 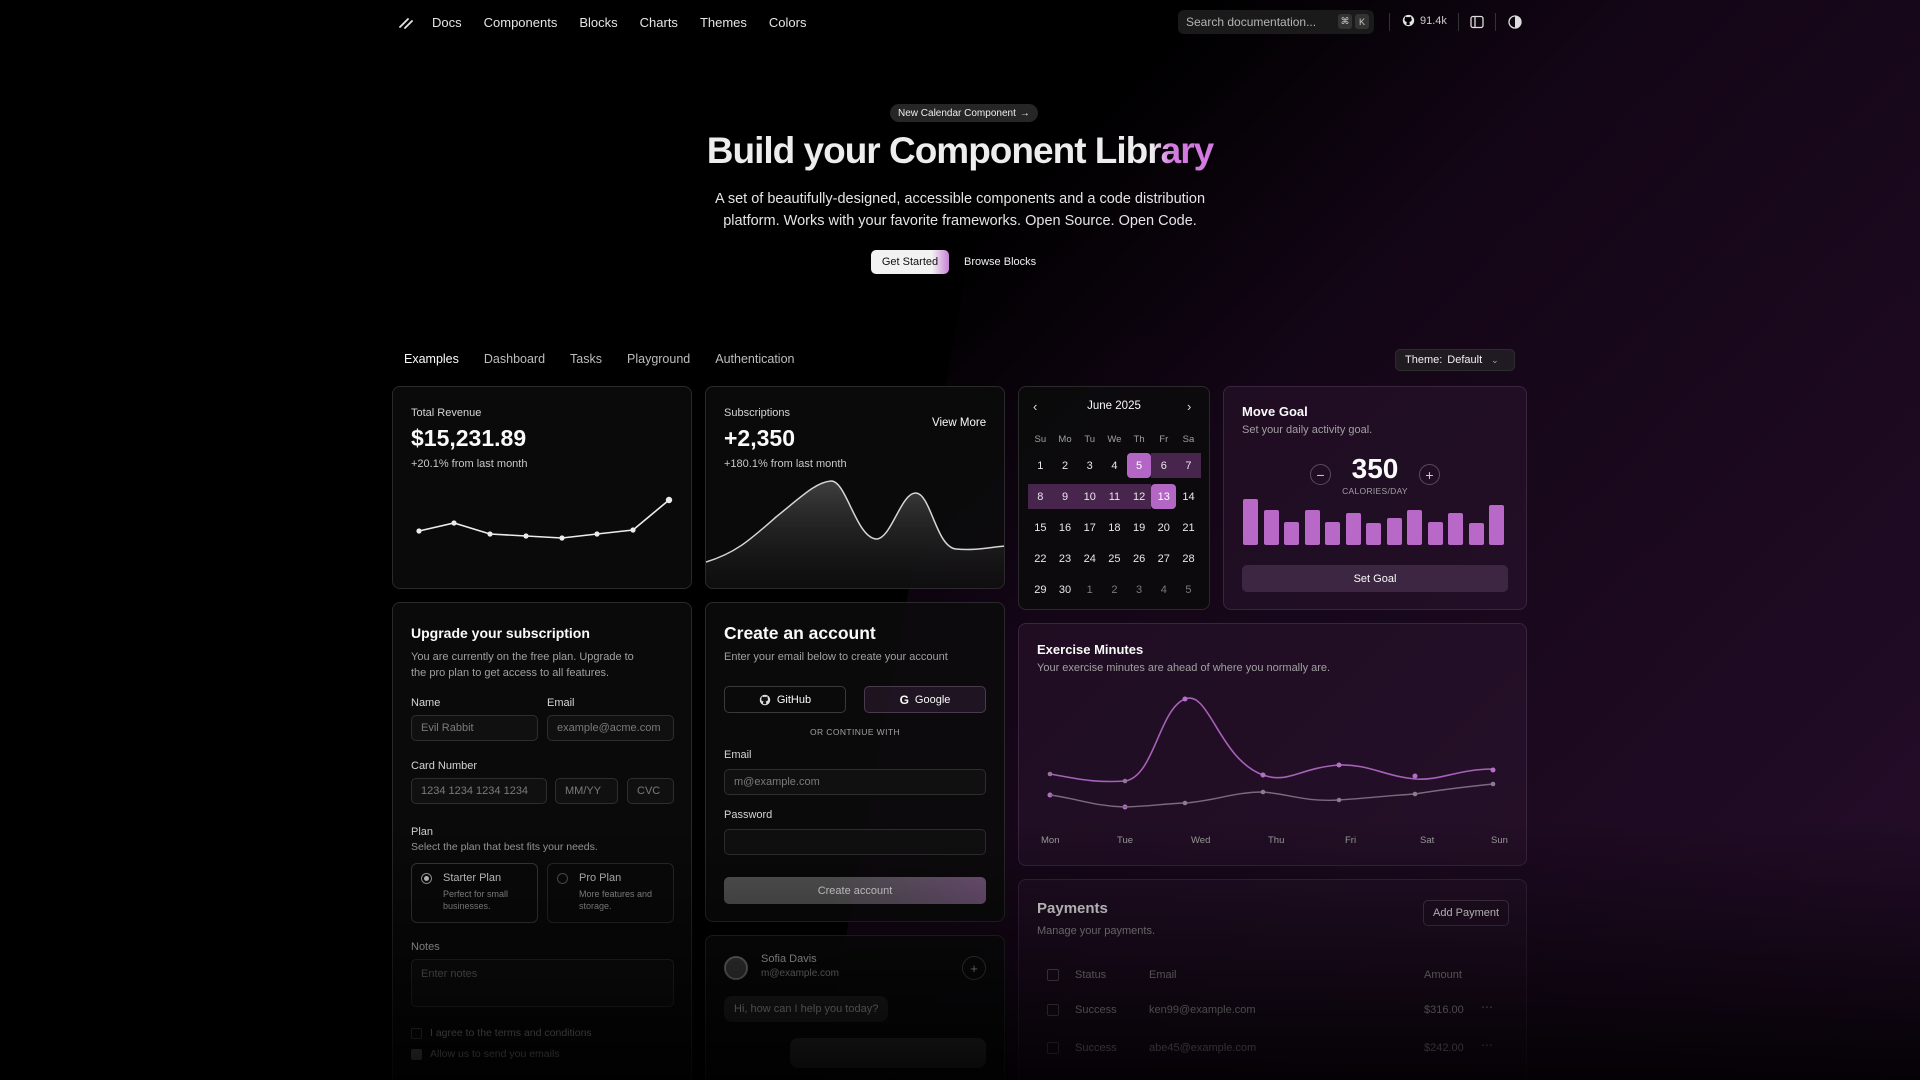 I want to click on search-input: Search documentation... ⌘ K, so click(x=1276, y=22).